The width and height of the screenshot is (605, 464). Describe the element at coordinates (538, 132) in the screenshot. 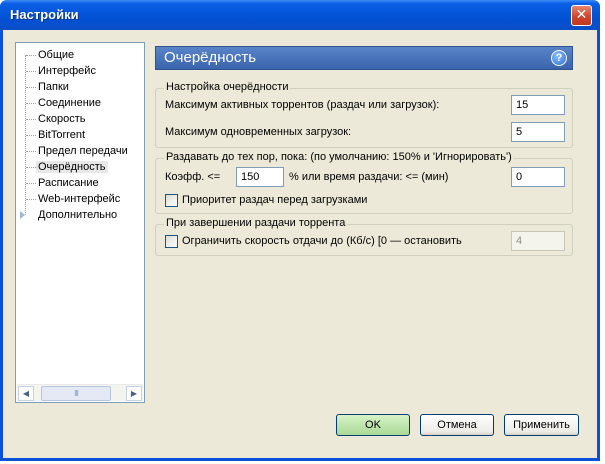

I see `max-downloads-input` at that location.